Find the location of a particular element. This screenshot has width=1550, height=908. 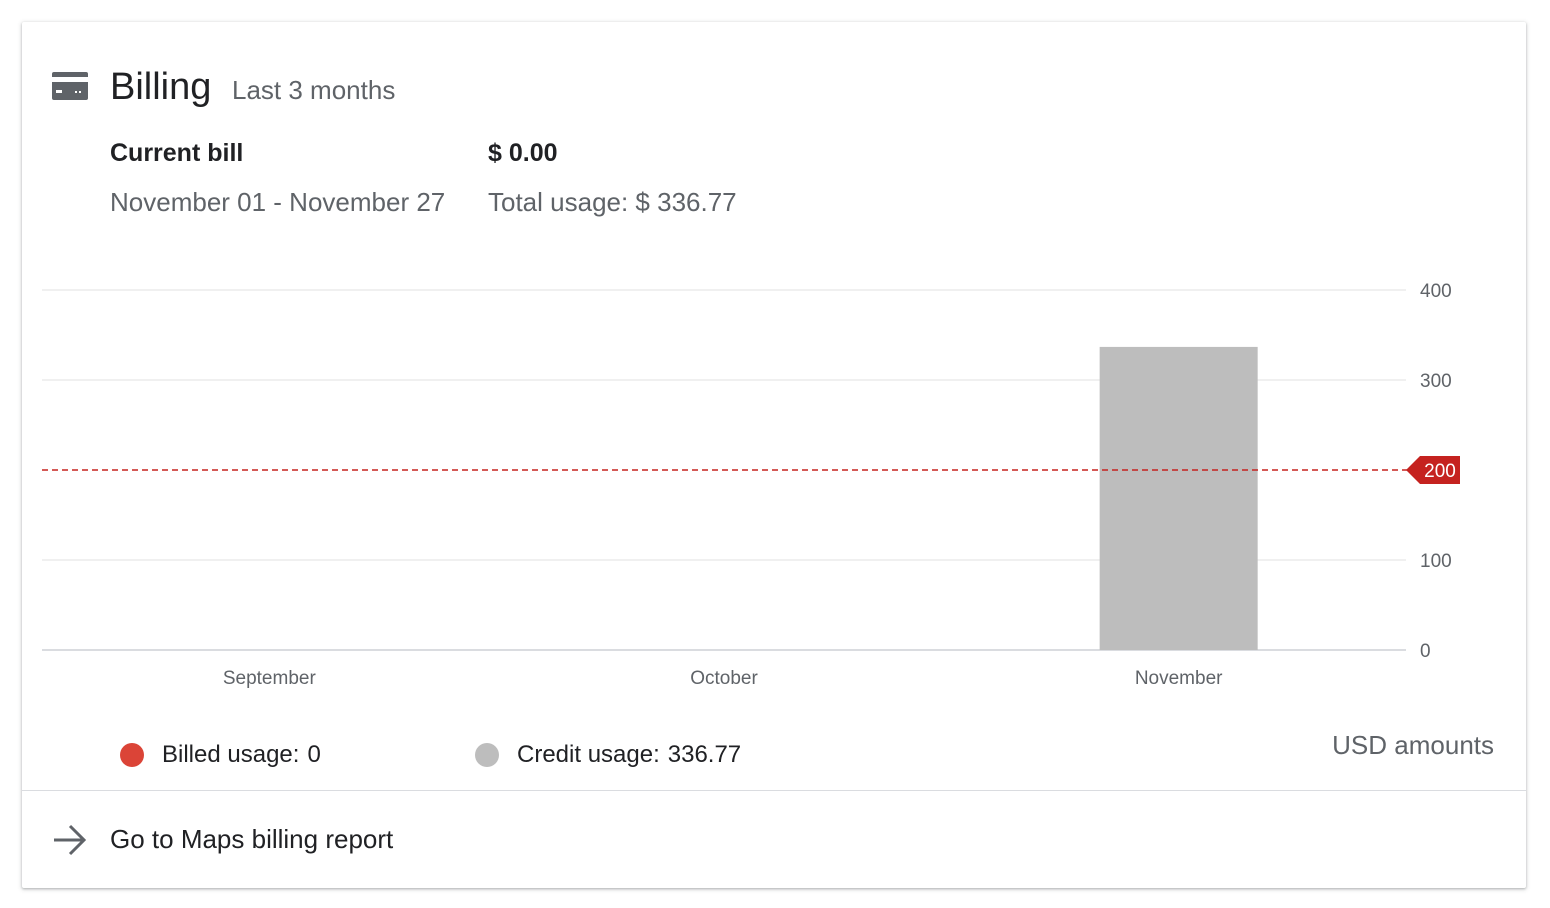

bar is located at coordinates (1178, 498).